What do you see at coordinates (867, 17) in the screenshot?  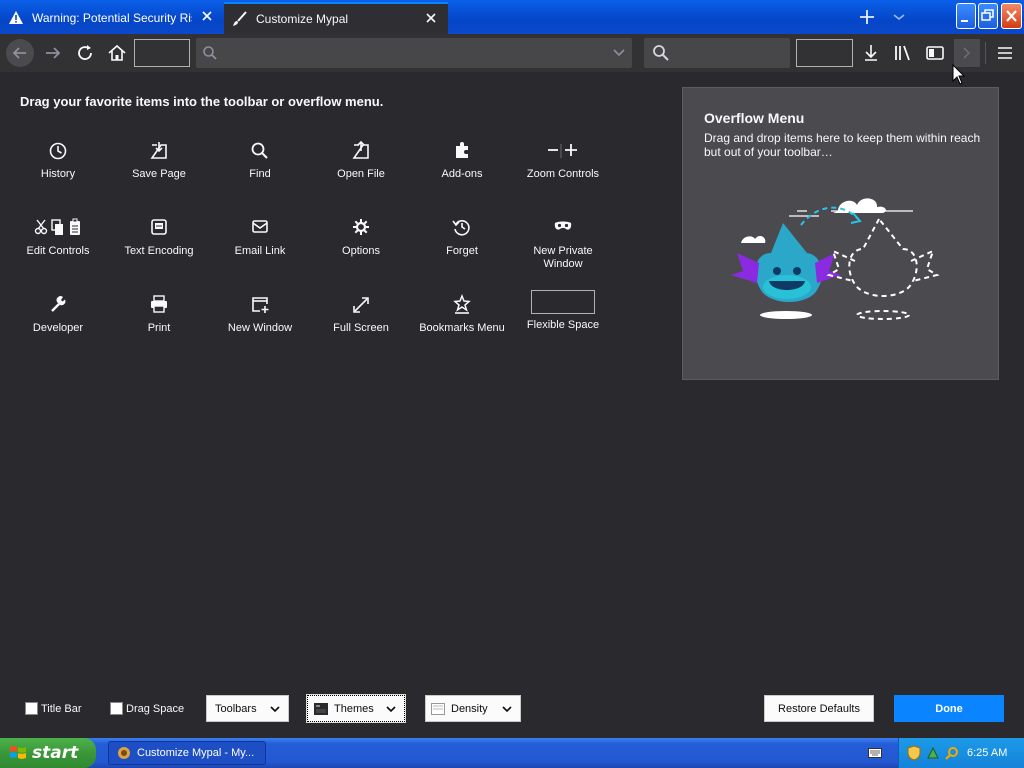 I see `new-tab-icon` at bounding box center [867, 17].